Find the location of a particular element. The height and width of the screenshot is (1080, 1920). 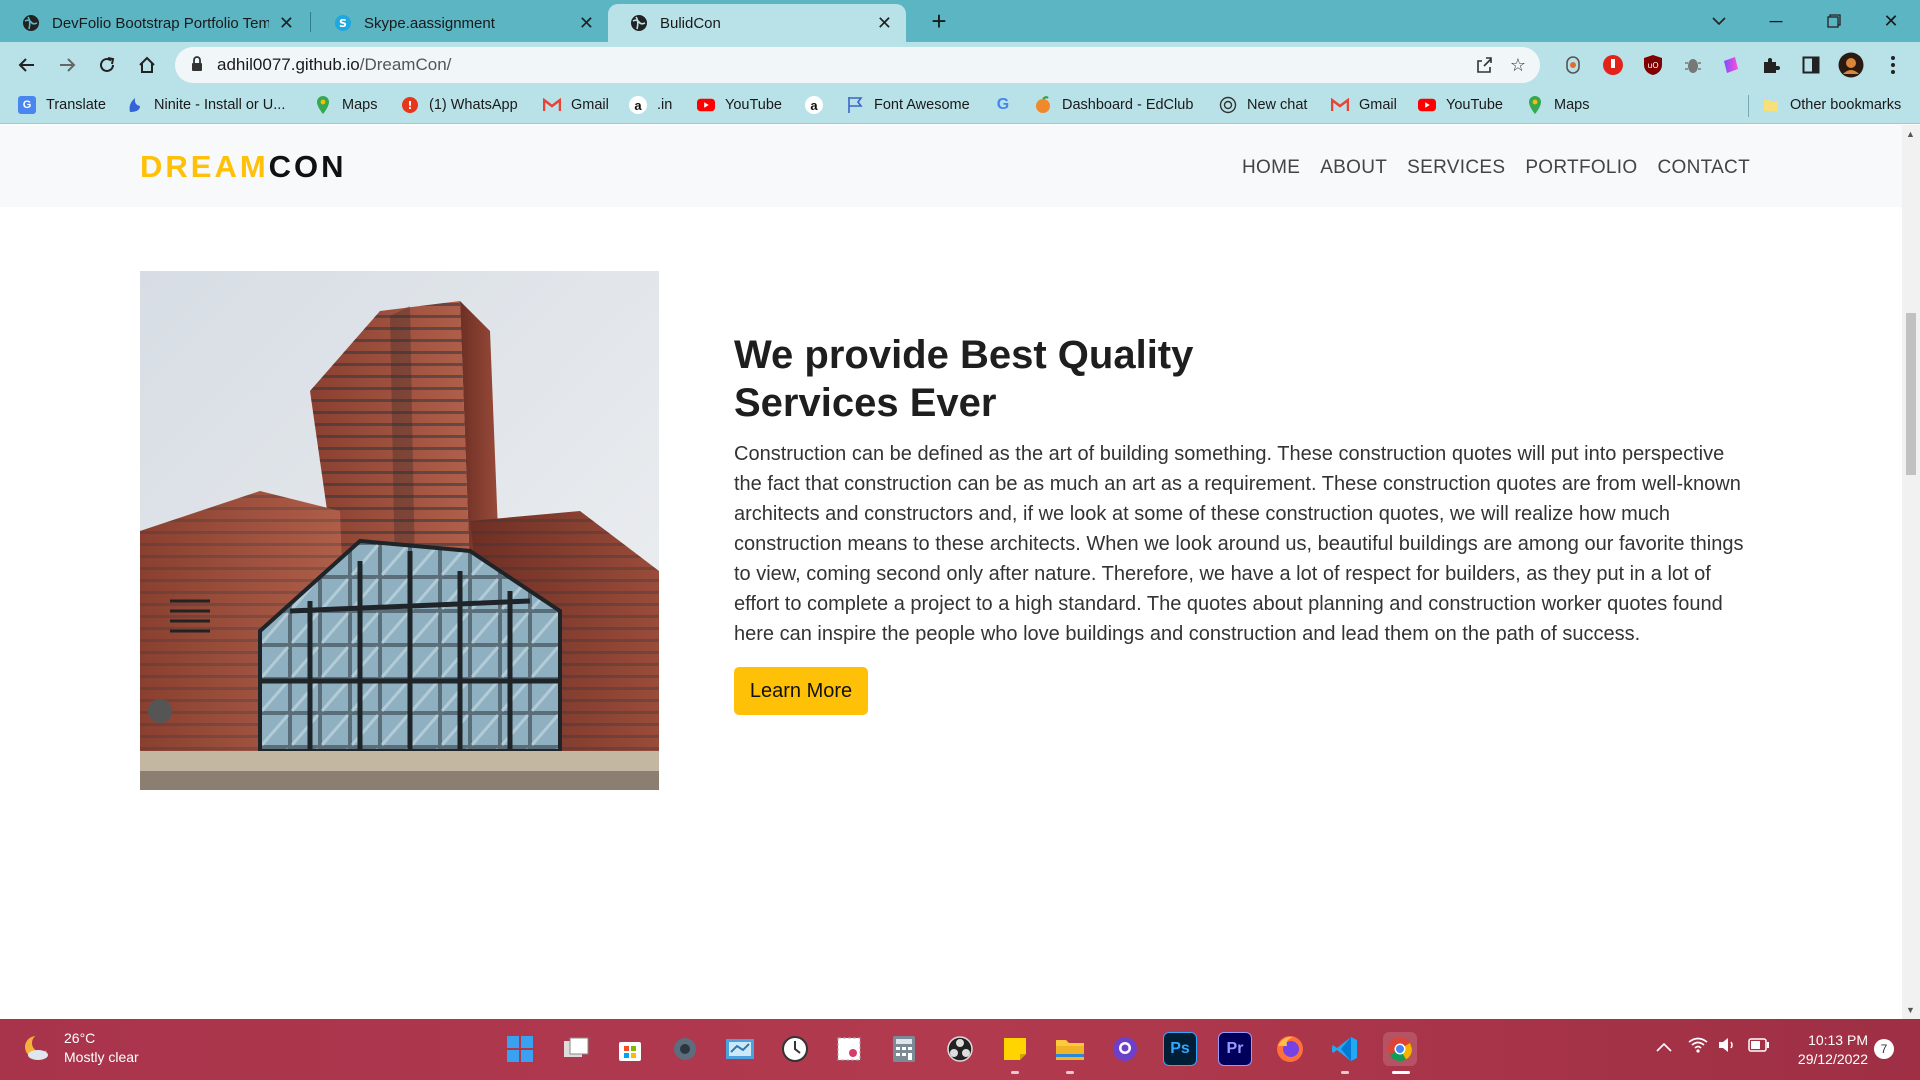

vscode-icon is located at coordinates (1345, 1049).